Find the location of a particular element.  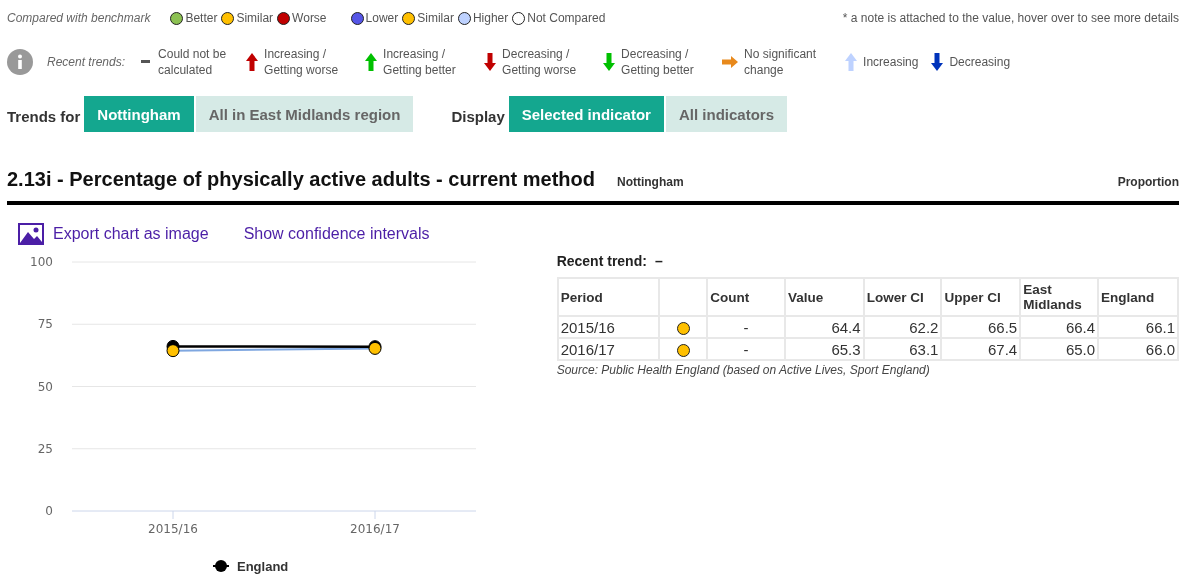

column-header: England is located at coordinates (1138, 297).